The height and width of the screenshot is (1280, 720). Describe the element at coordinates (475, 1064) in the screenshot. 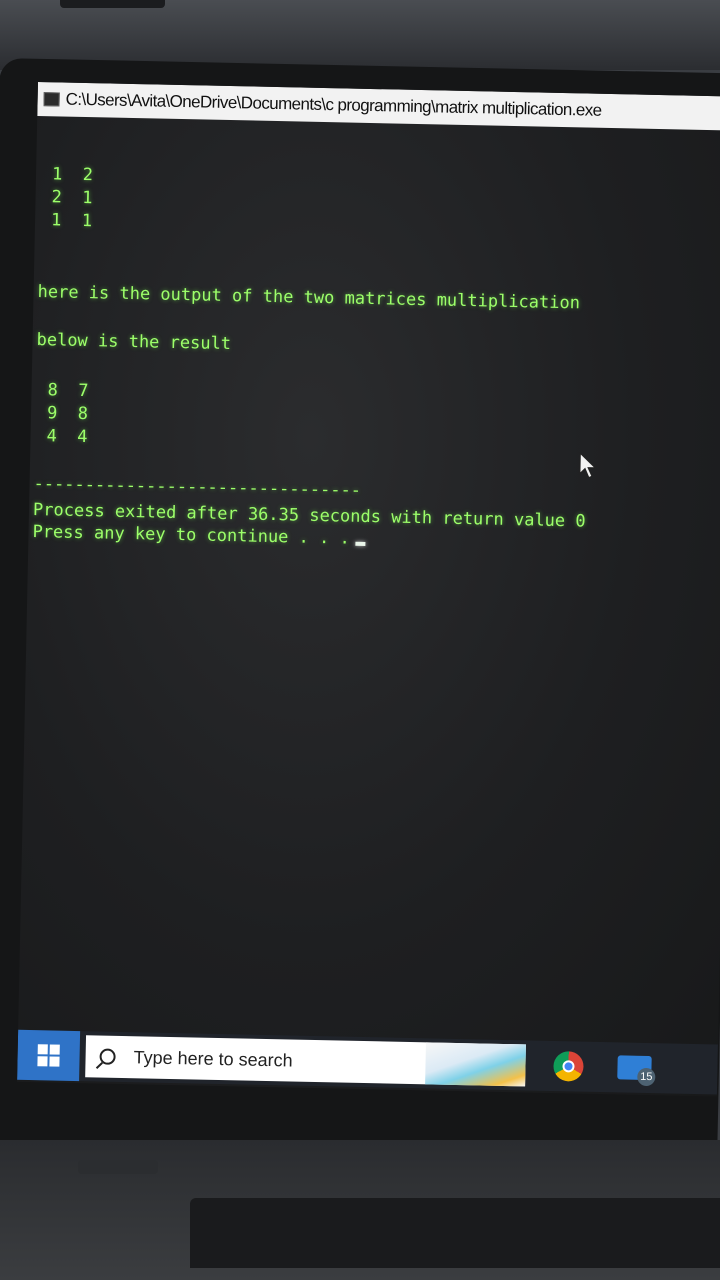

I see `search-highlight-art` at that location.